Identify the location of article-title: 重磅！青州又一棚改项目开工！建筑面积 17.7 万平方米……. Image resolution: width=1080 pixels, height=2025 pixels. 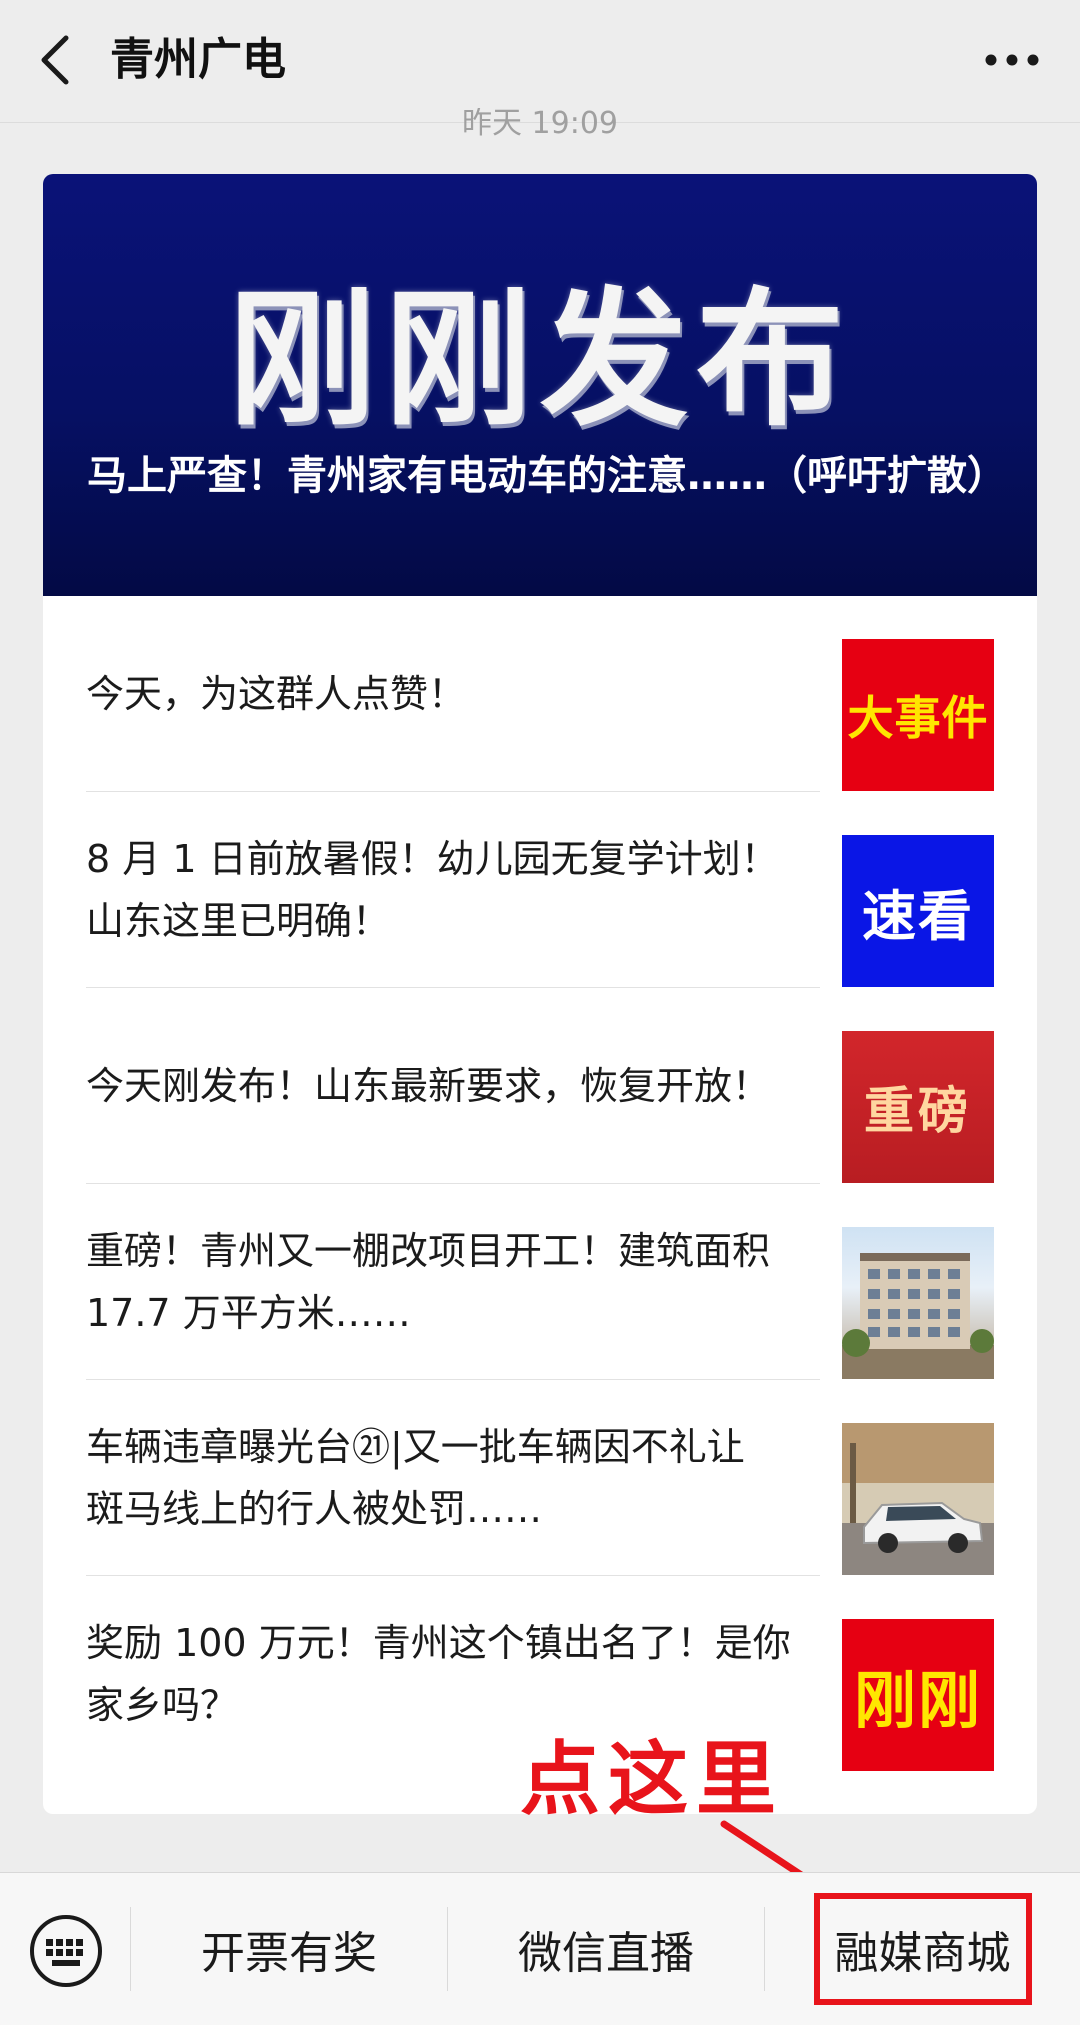
(428, 1282).